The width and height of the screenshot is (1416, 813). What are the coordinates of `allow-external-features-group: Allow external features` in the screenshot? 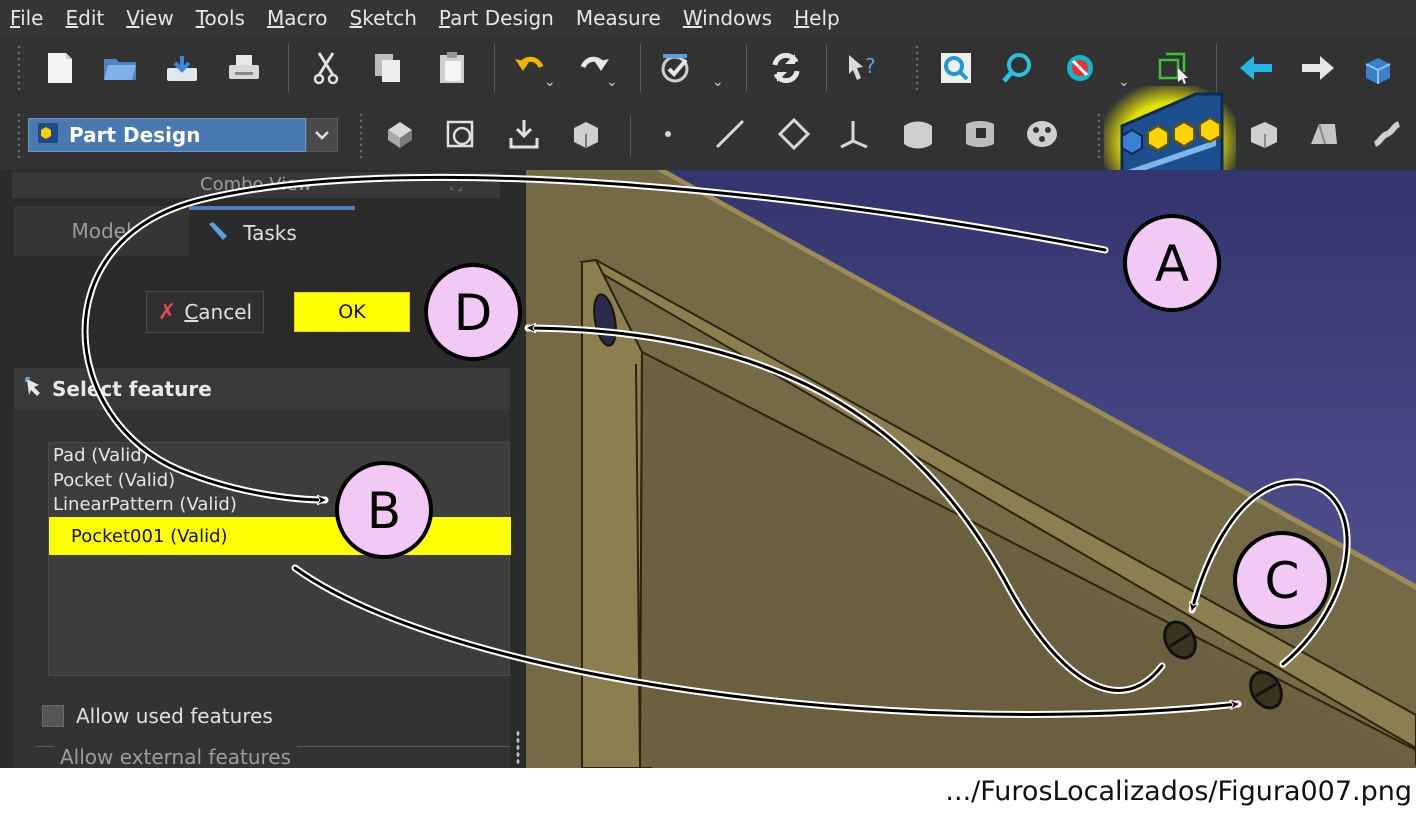 It's located at (273, 756).